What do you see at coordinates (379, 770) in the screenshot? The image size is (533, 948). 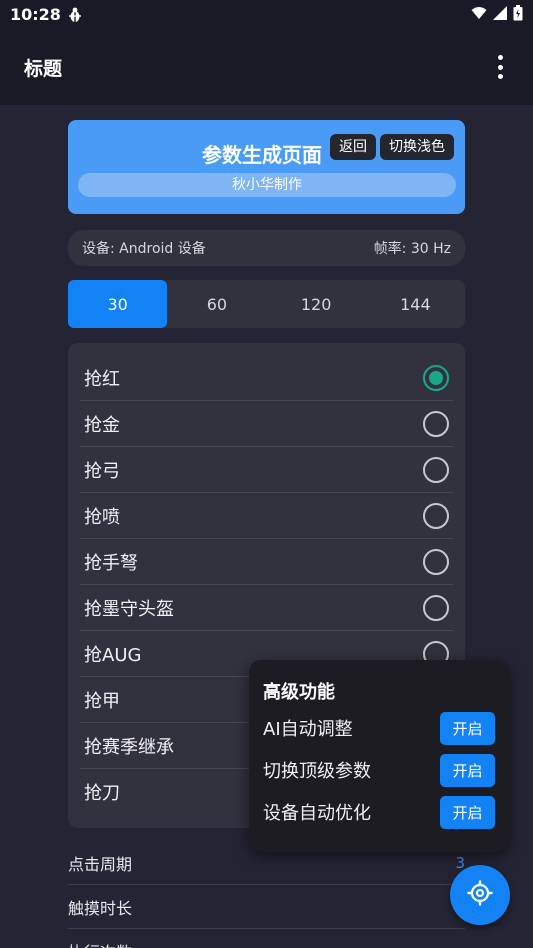 I see `advanced-item-top-params: 切换顶级参数 开启` at bounding box center [379, 770].